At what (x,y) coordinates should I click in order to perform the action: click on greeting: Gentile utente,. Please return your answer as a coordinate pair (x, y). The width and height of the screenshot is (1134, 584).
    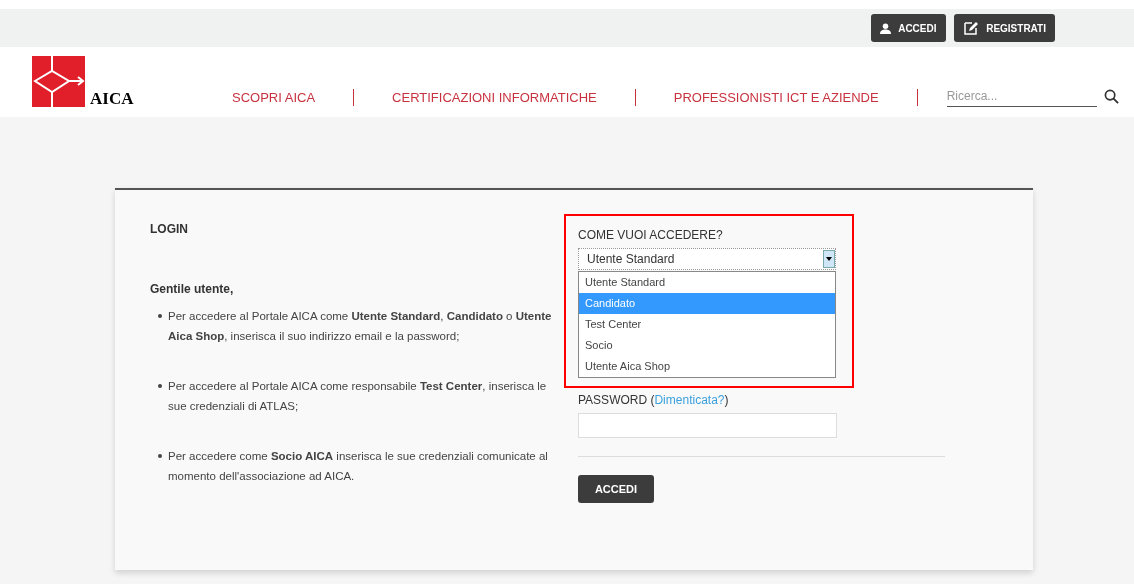
    Looking at the image, I should click on (192, 289).